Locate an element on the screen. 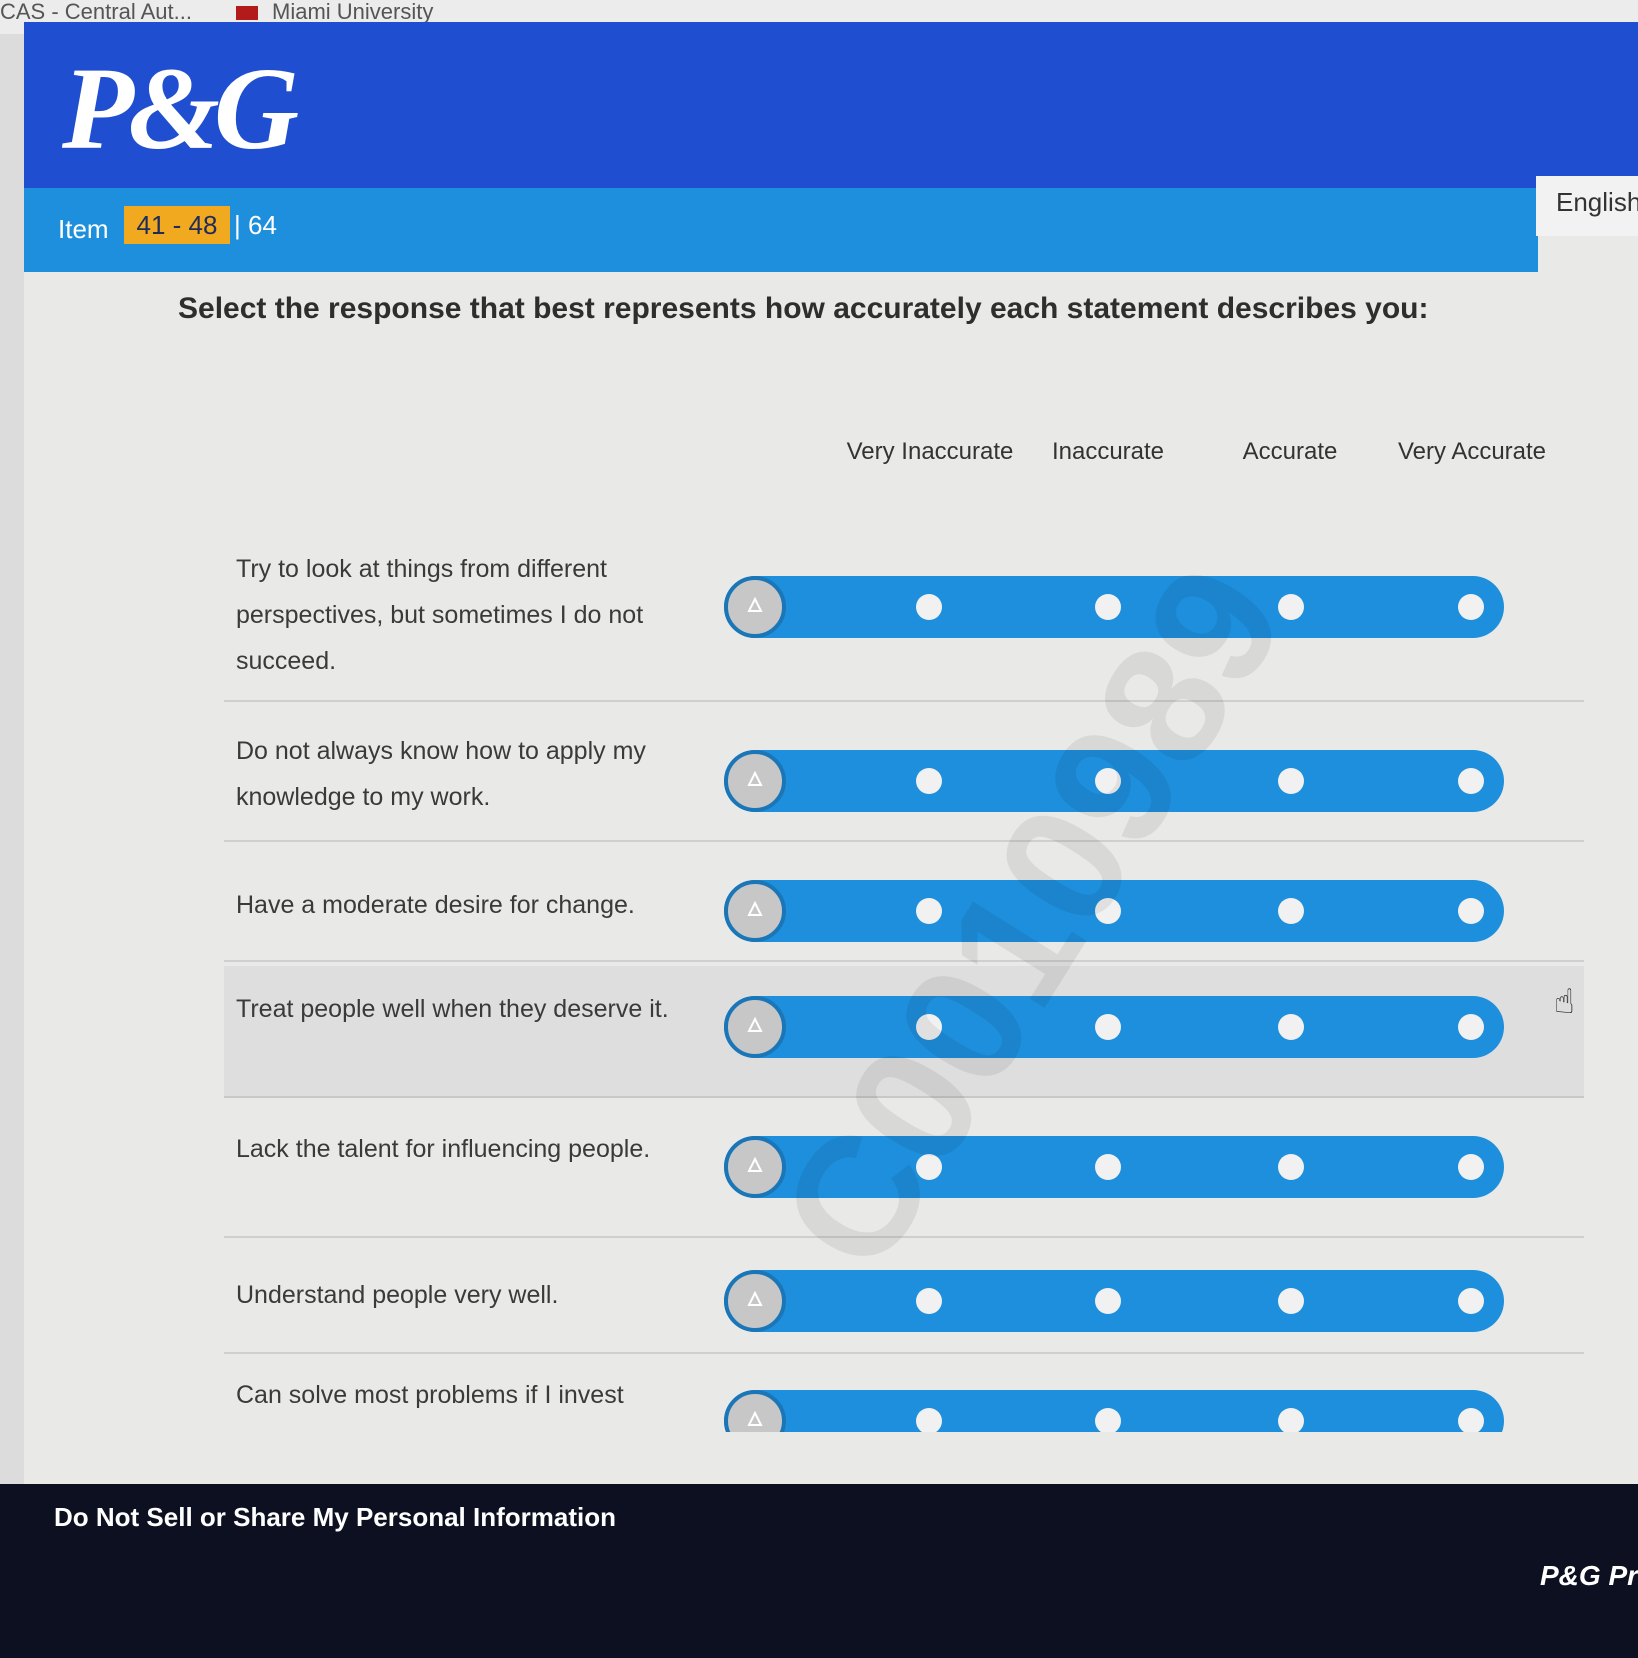 This screenshot has width=1638, height=1658. item-label: Item is located at coordinates (83, 229).